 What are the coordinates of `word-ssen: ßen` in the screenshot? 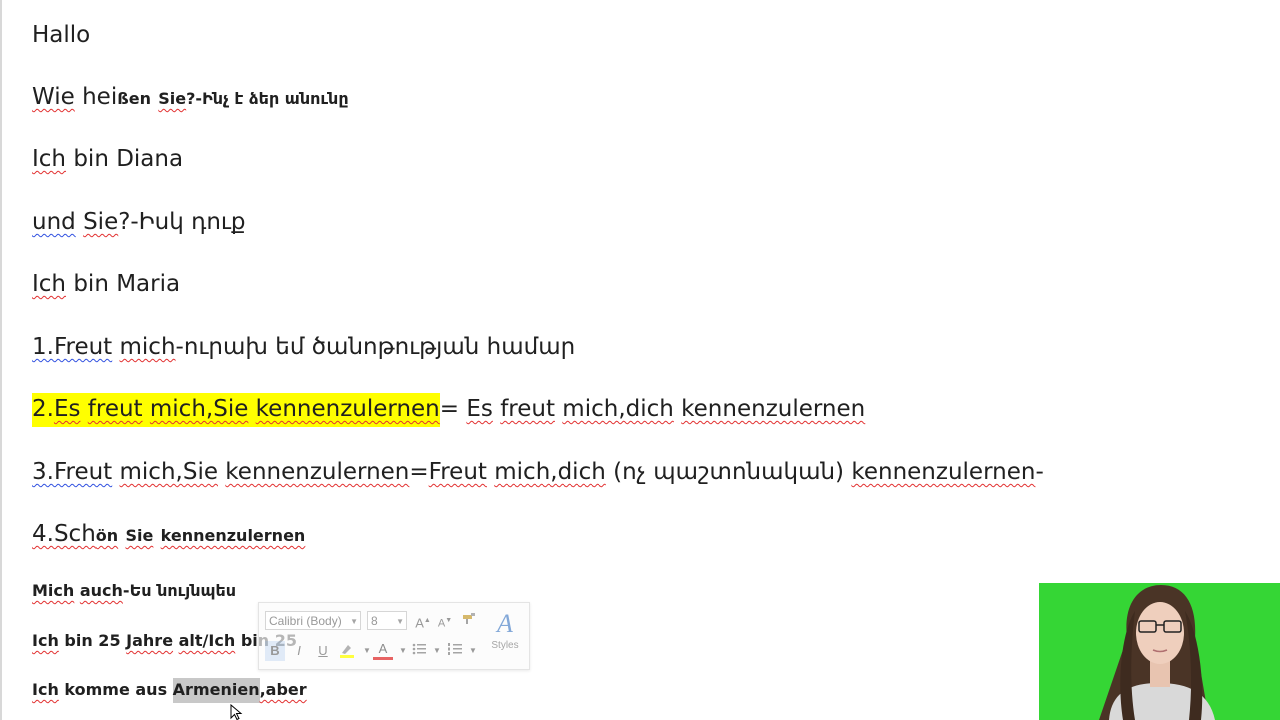 It's located at (134, 98).